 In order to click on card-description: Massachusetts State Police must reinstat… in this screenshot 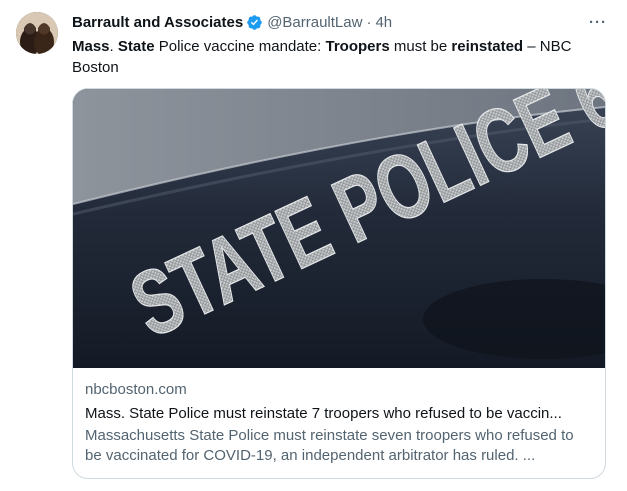, I will do `click(329, 445)`.